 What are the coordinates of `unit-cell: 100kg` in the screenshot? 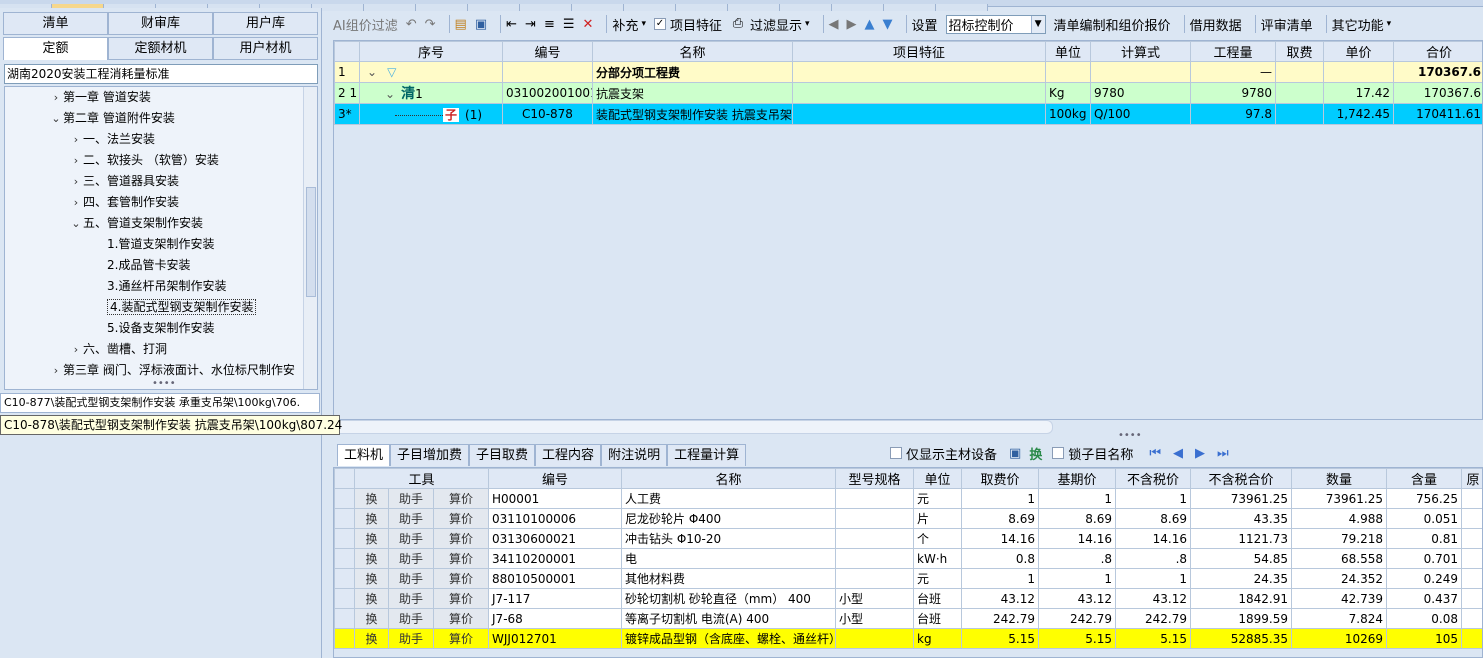 It's located at (1068, 114).